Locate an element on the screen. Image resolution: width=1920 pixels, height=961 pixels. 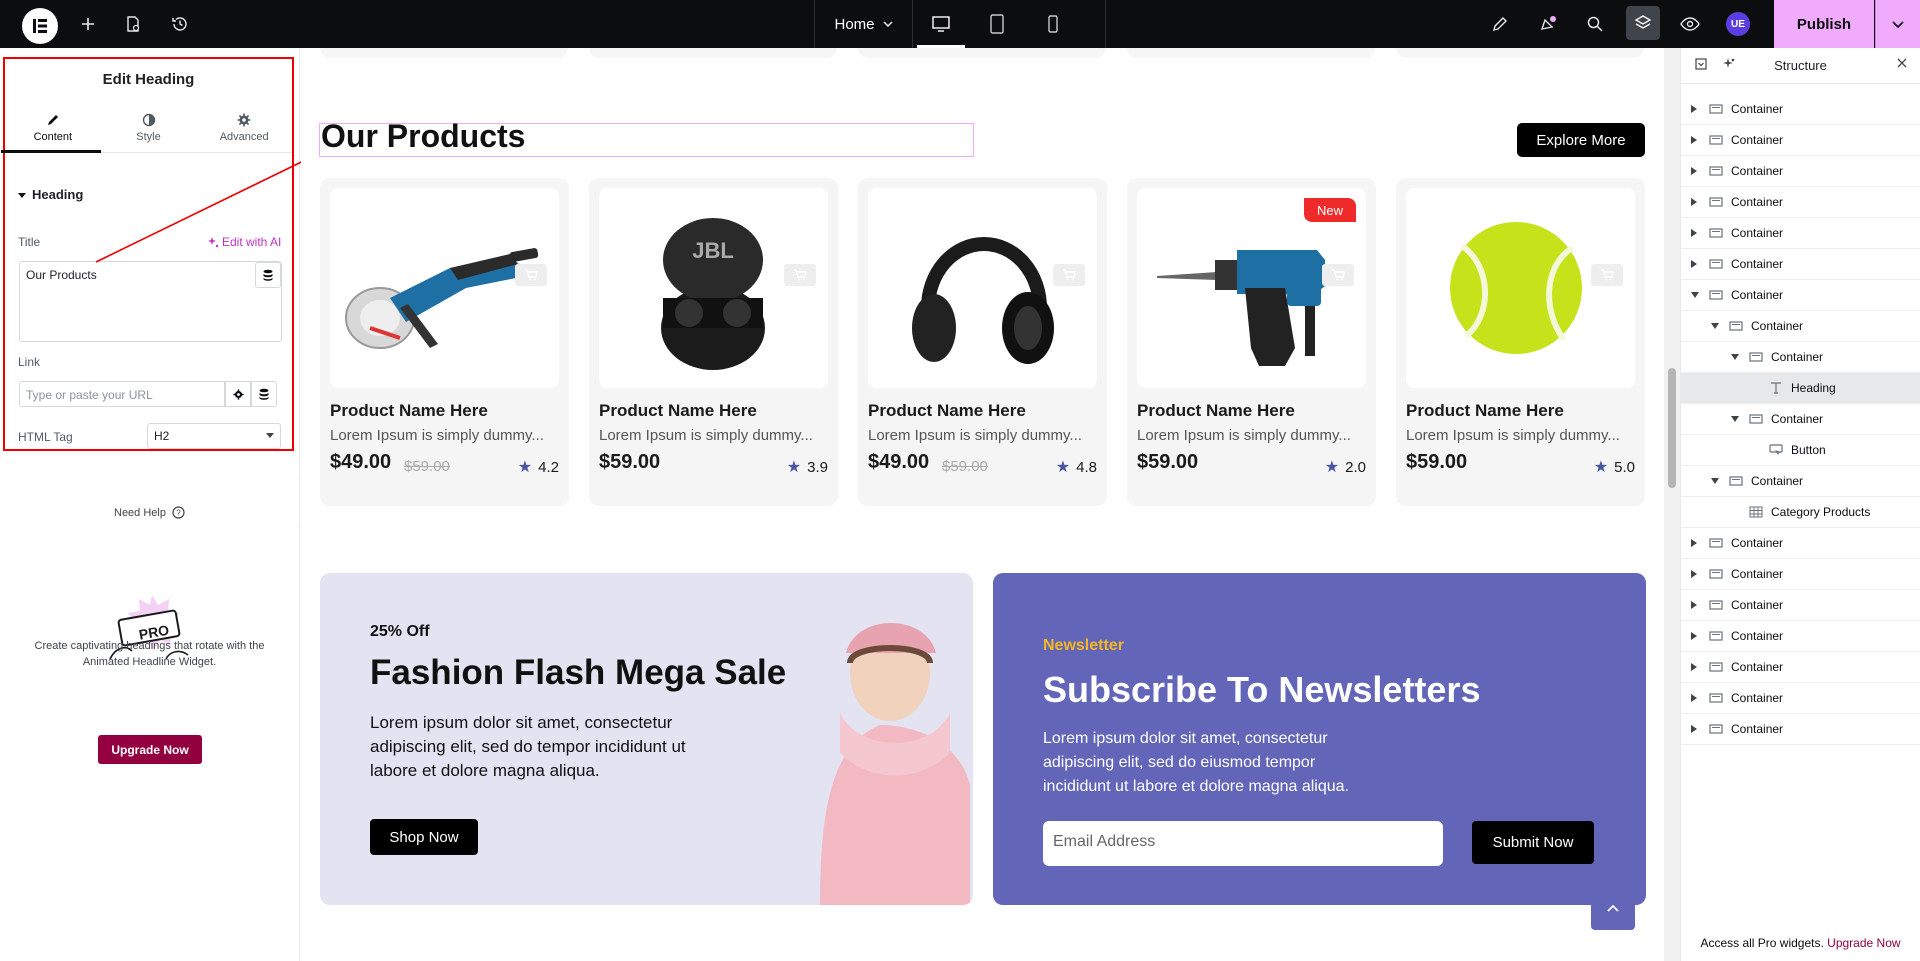
scrollbar-thumb is located at coordinates (1672, 428).